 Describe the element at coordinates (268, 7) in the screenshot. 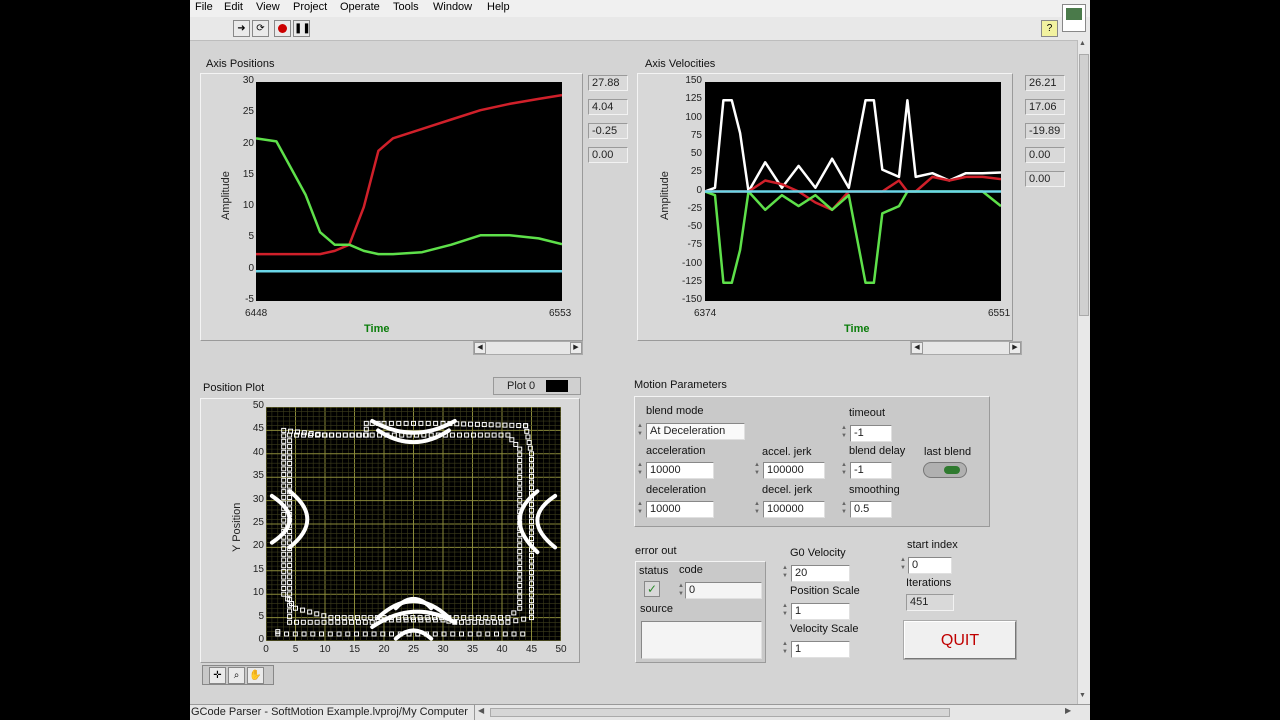

I see `menu-view: View` at that location.